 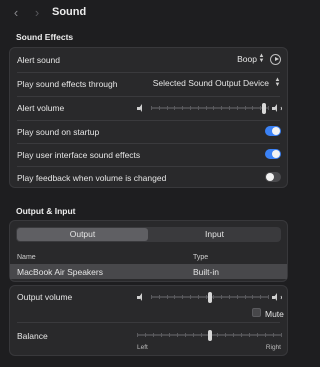 What do you see at coordinates (148, 271) in the screenshot?
I see `device-row: MacBook Air Speakers Built-in` at bounding box center [148, 271].